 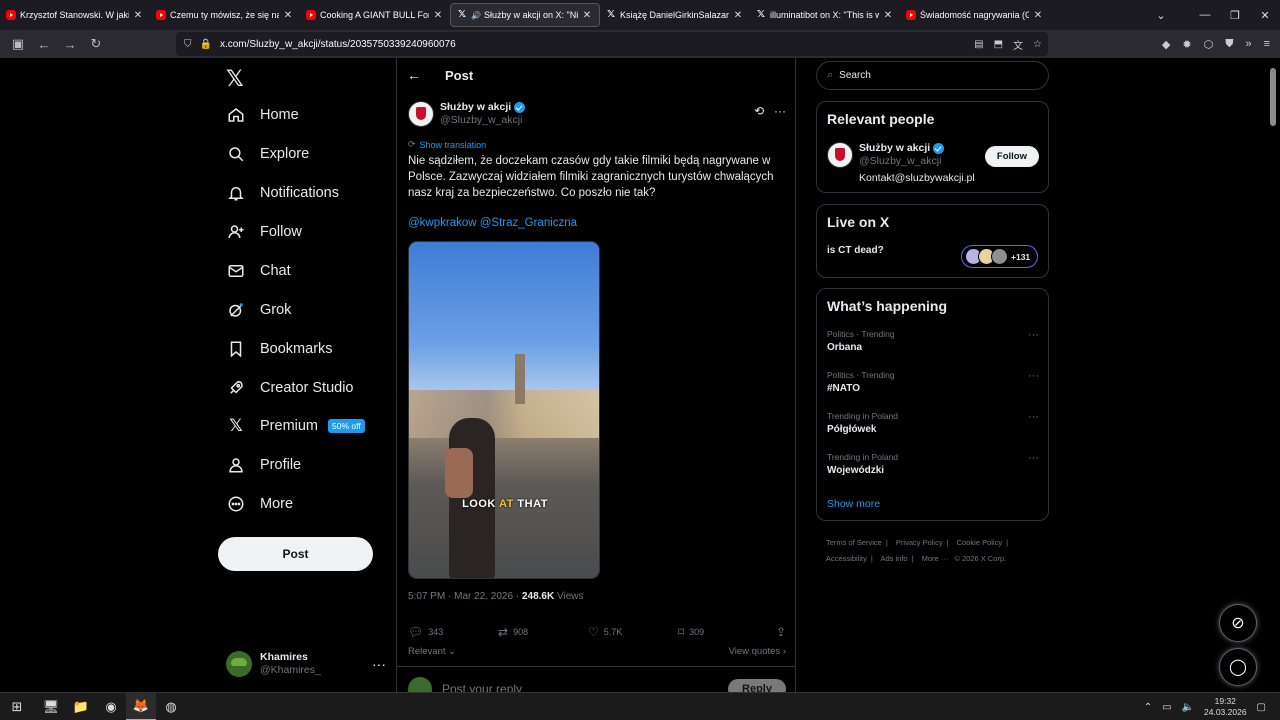 What do you see at coordinates (463, 596) in the screenshot?
I see `post-timestamp: 5:07 PM · Mar 22, 2026 ·` at bounding box center [463, 596].